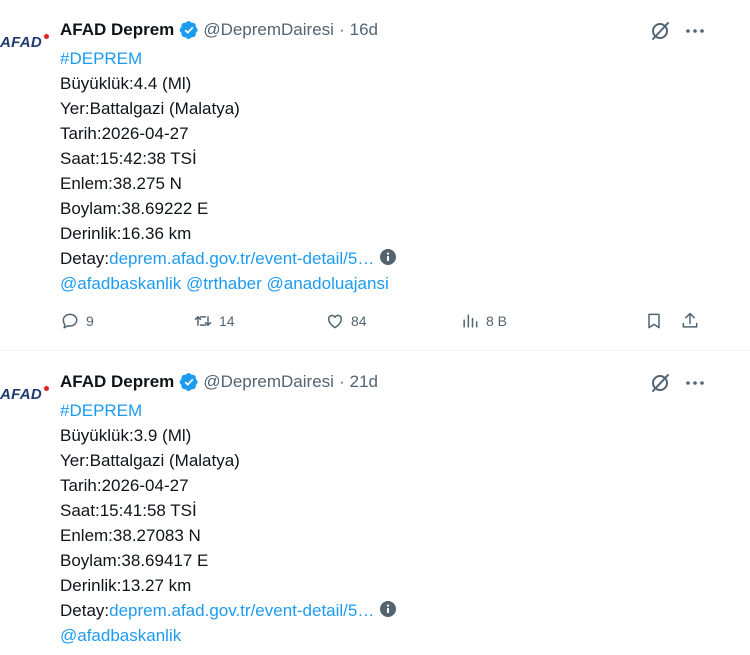  What do you see at coordinates (126, 435) in the screenshot?
I see `magnitude-line: Büyüklük:3.9 (Ml)` at bounding box center [126, 435].